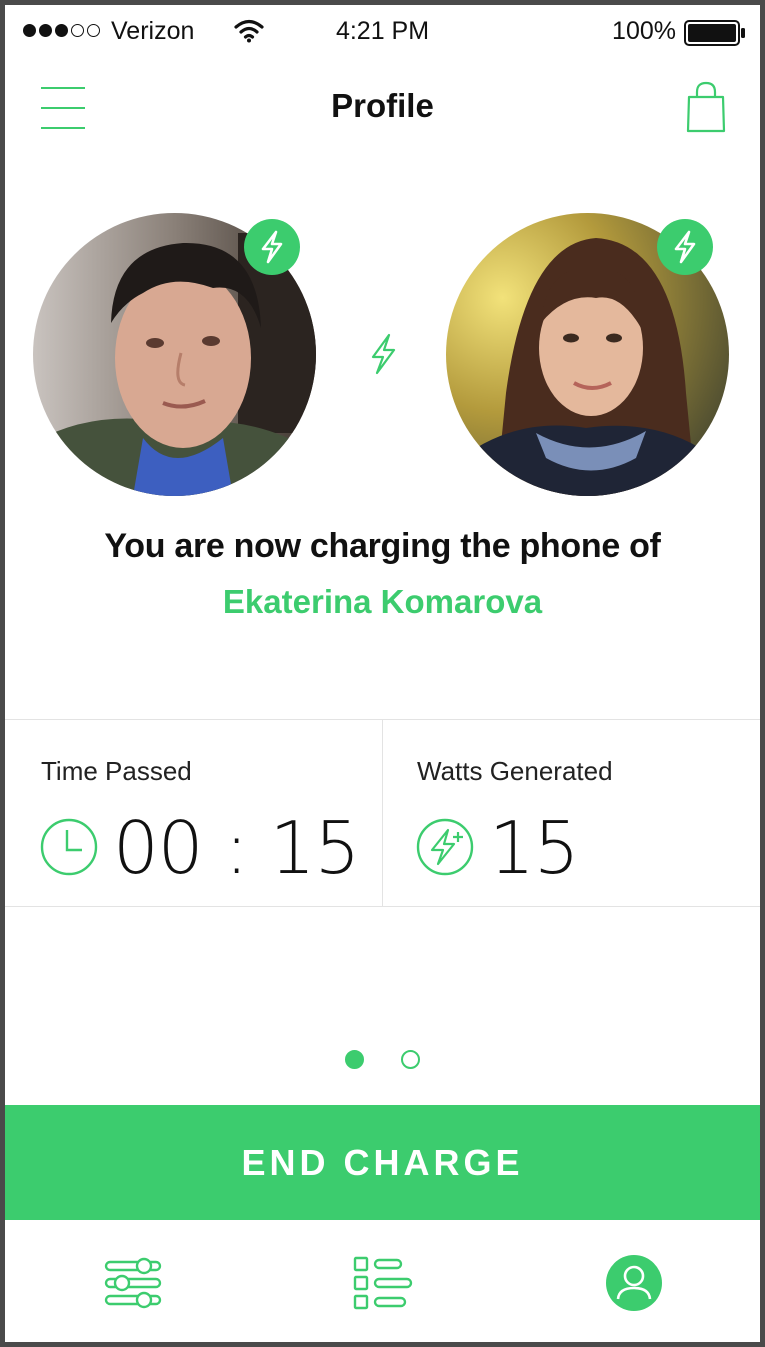 The height and width of the screenshot is (1347, 765). I want to click on lightning-icon, so click(383, 354).